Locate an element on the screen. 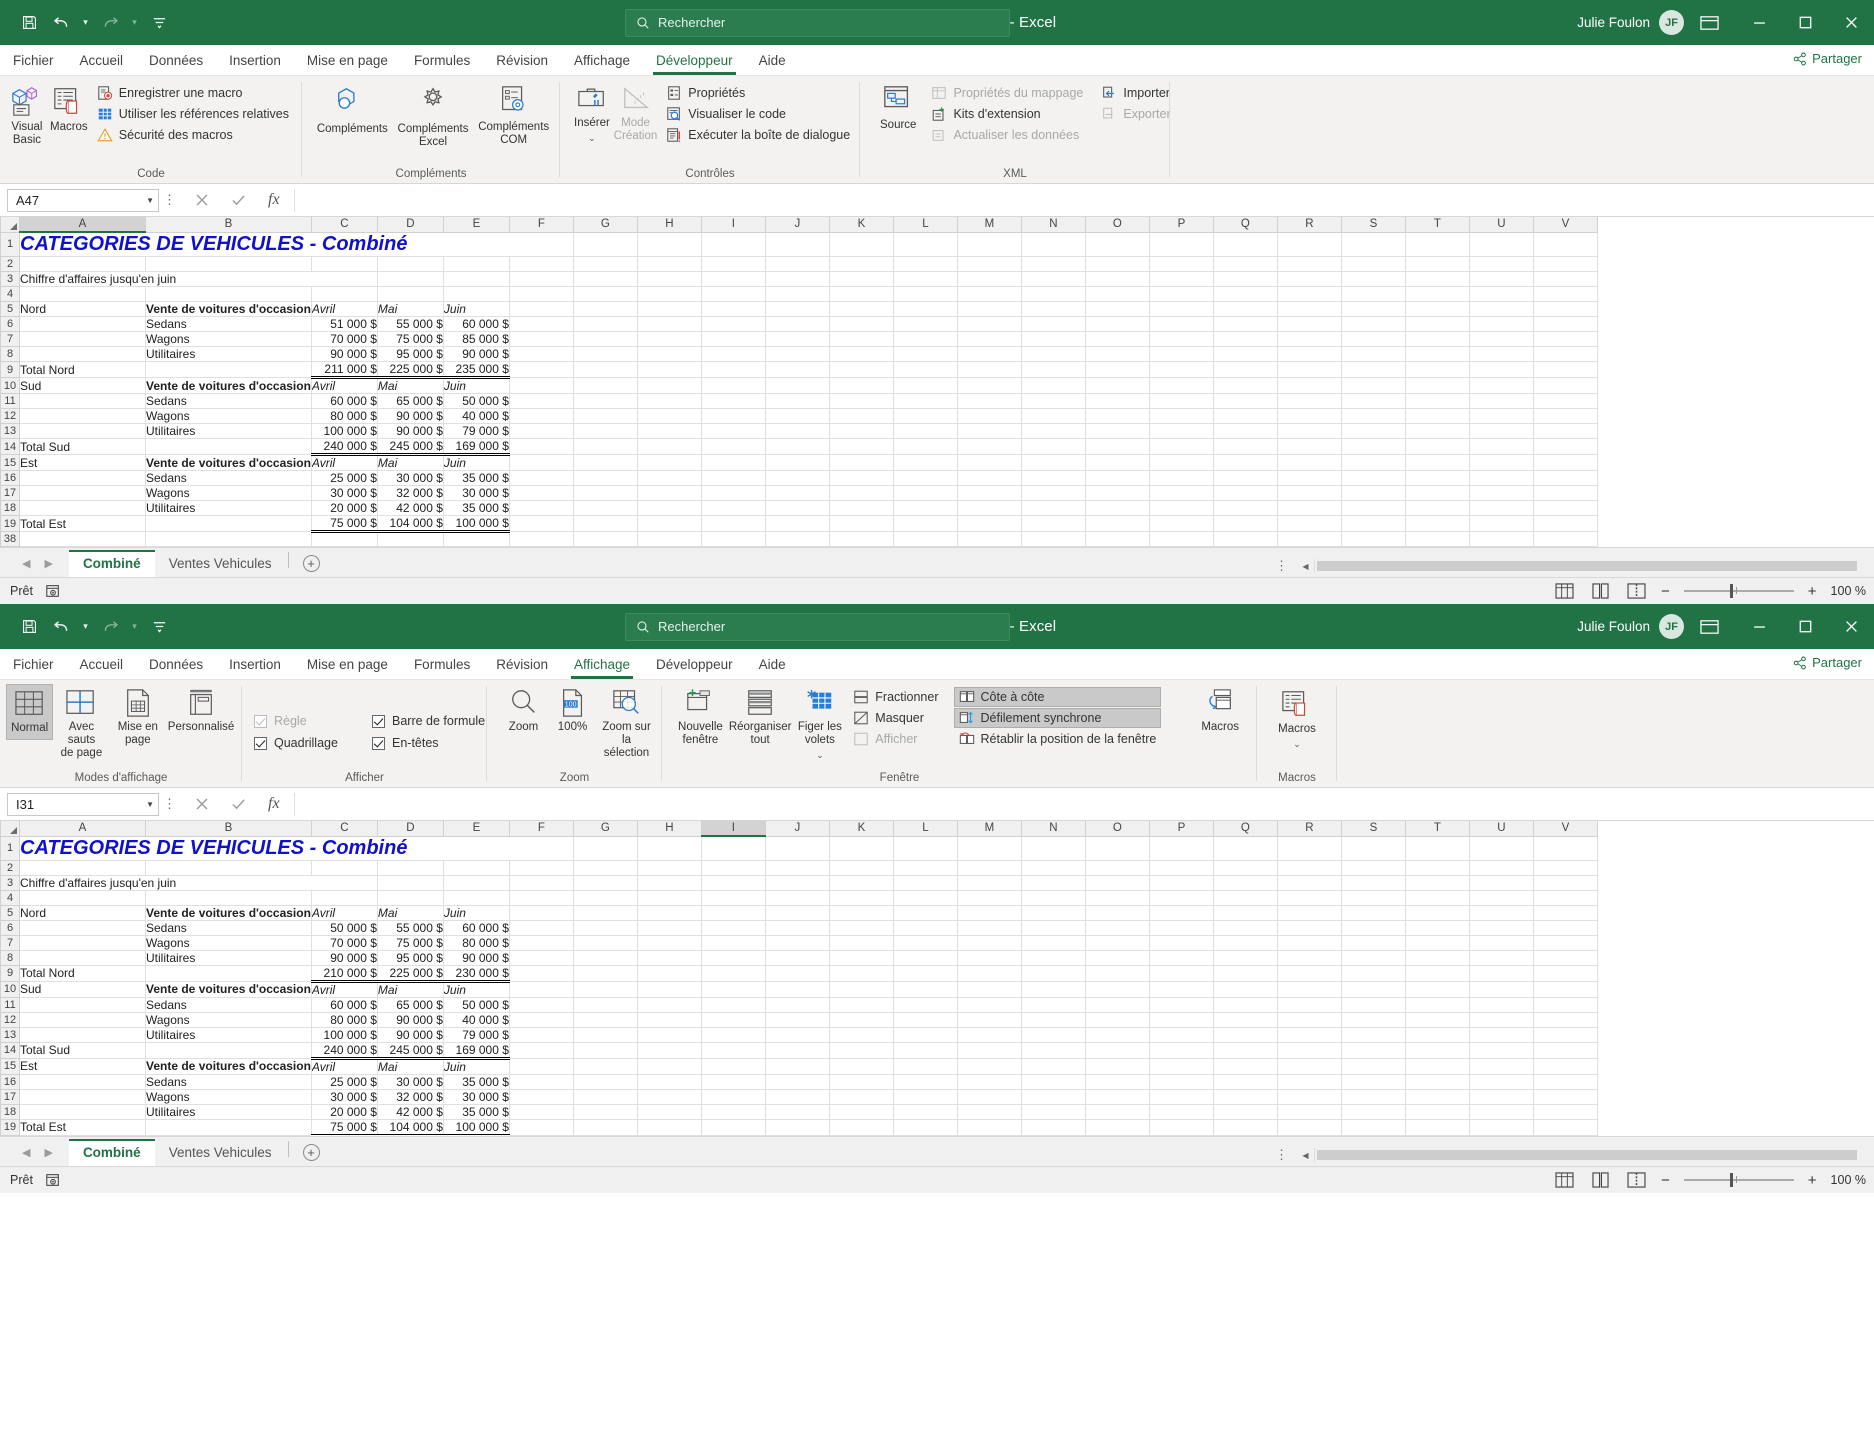 This screenshot has height=1440, width=1874. spreadsheet-cell: 30 000 $ is located at coordinates (410, 478).